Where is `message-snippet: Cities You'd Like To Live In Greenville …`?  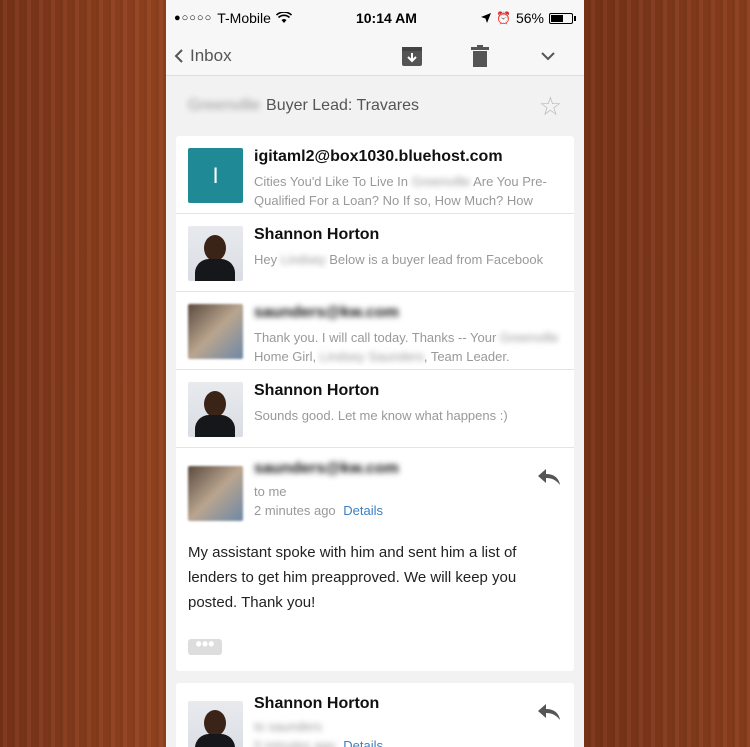
message-snippet: Cities You'd Like To Live In Greenville … is located at coordinates (400, 191).